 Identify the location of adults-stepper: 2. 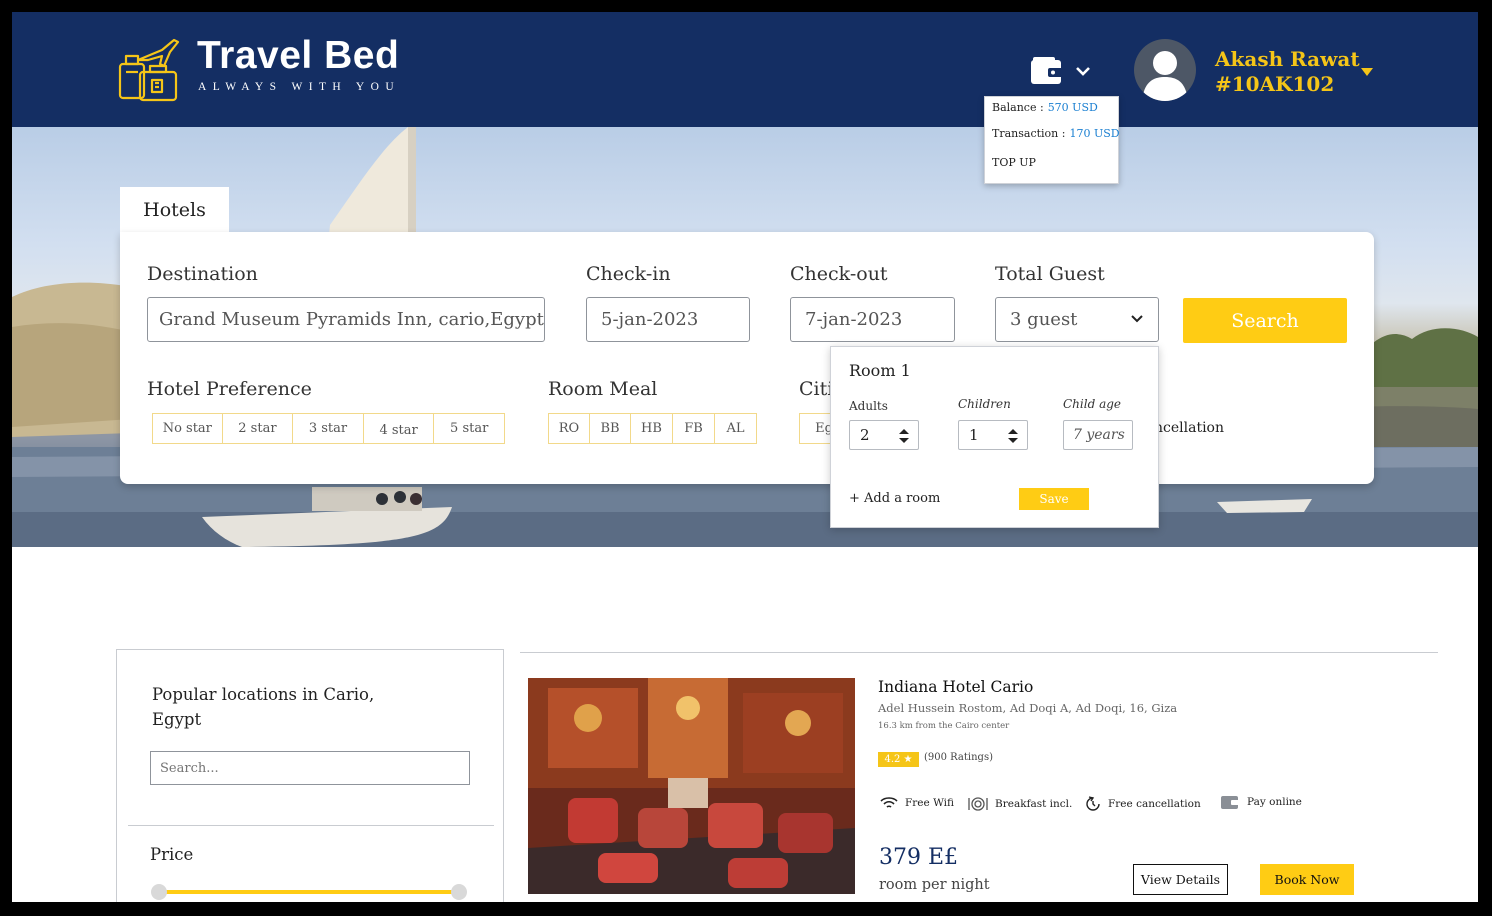
(884, 435).